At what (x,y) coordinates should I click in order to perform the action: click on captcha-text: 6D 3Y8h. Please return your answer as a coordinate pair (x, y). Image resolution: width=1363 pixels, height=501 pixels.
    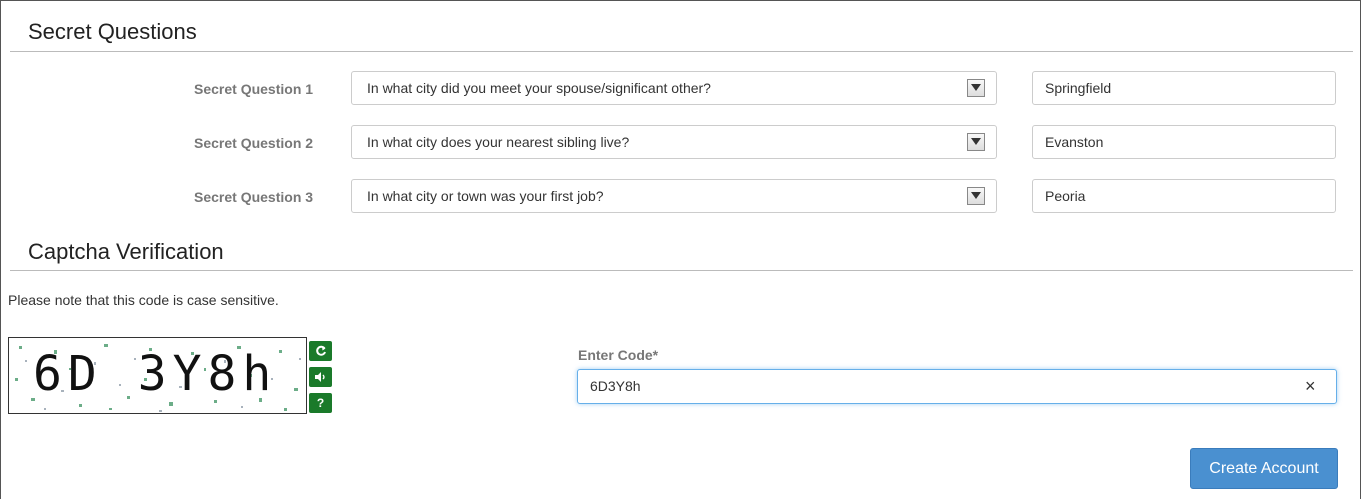
    Looking at the image, I should click on (155, 374).